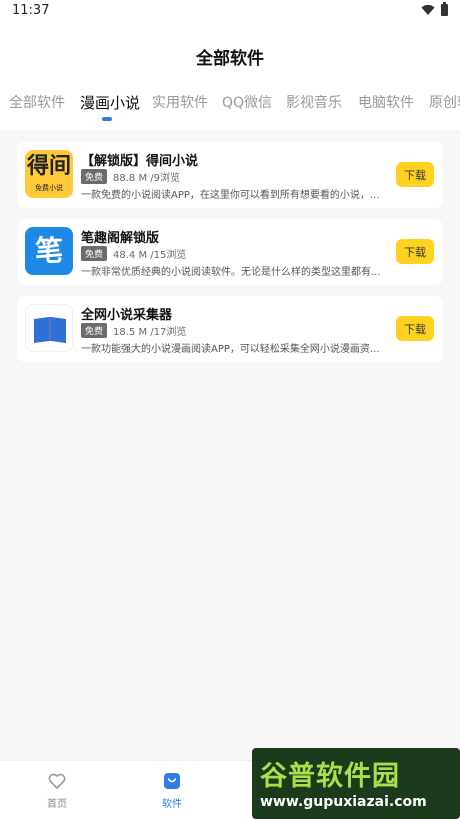 Image resolution: width=460 pixels, height=819 pixels. I want to click on app-size-views: 18.5 M /17浏览, so click(150, 332).